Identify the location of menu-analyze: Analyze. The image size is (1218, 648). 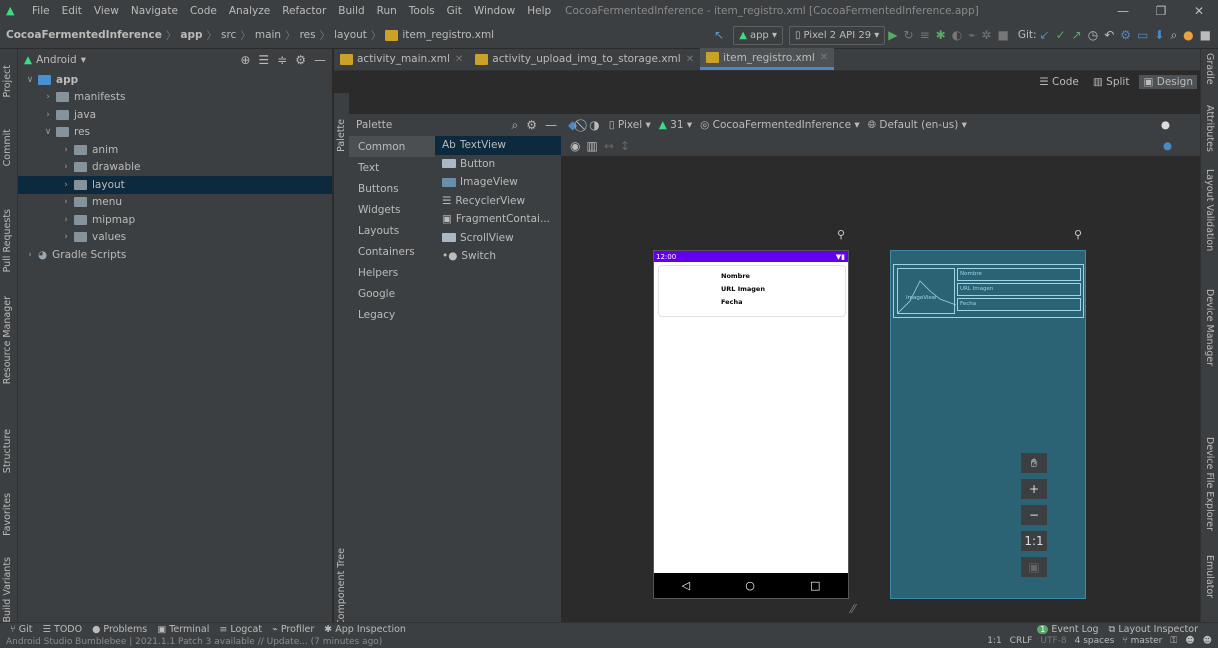
(249, 11).